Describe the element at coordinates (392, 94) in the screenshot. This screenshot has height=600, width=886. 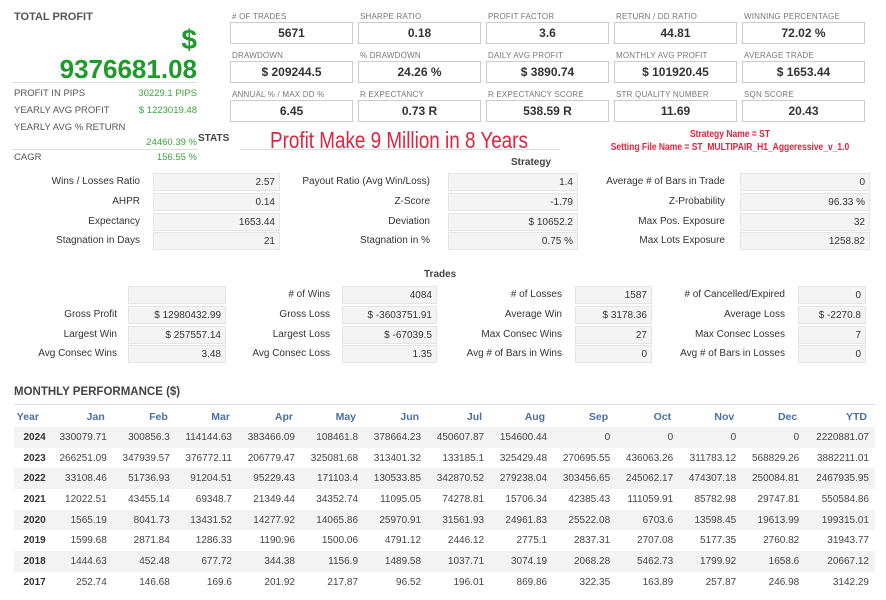
I see `metric-label: R EXPECTANCY` at that location.